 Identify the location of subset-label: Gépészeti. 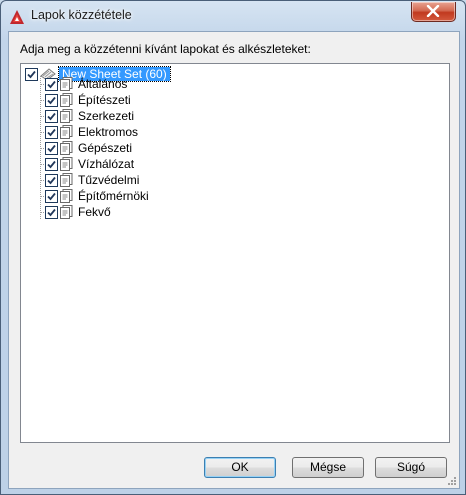
(105, 148).